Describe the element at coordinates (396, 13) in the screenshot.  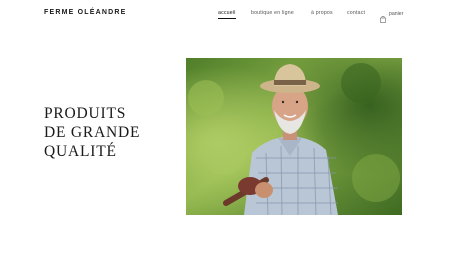
I see `cart-label: panier` at that location.